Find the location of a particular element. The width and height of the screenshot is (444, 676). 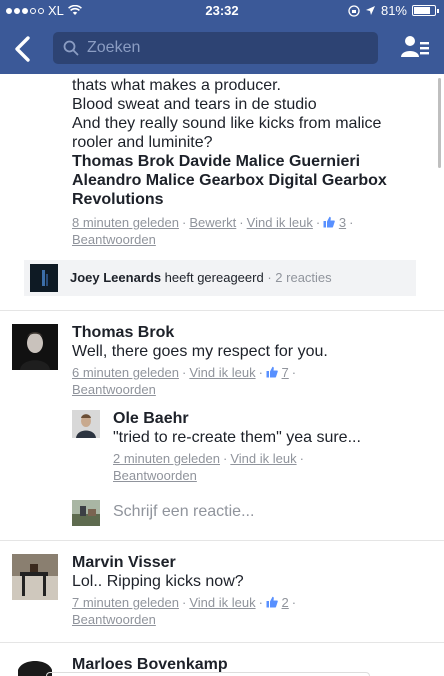

comment-author: Marvin Visser is located at coordinates (252, 562).